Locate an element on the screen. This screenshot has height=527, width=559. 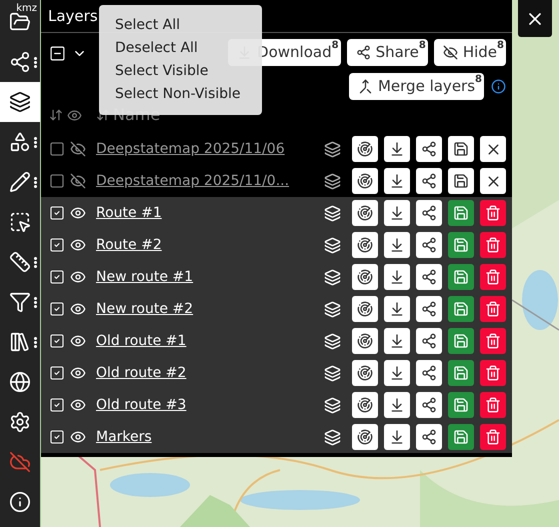
menu-item: Select All is located at coordinates (188, 25).